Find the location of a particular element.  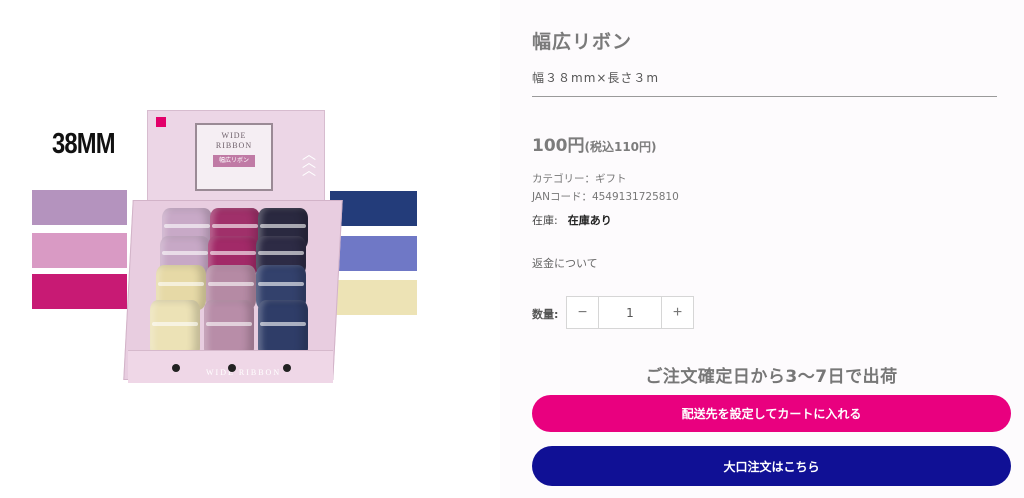

product-price: 100円(税込110円) is located at coordinates (594, 143).